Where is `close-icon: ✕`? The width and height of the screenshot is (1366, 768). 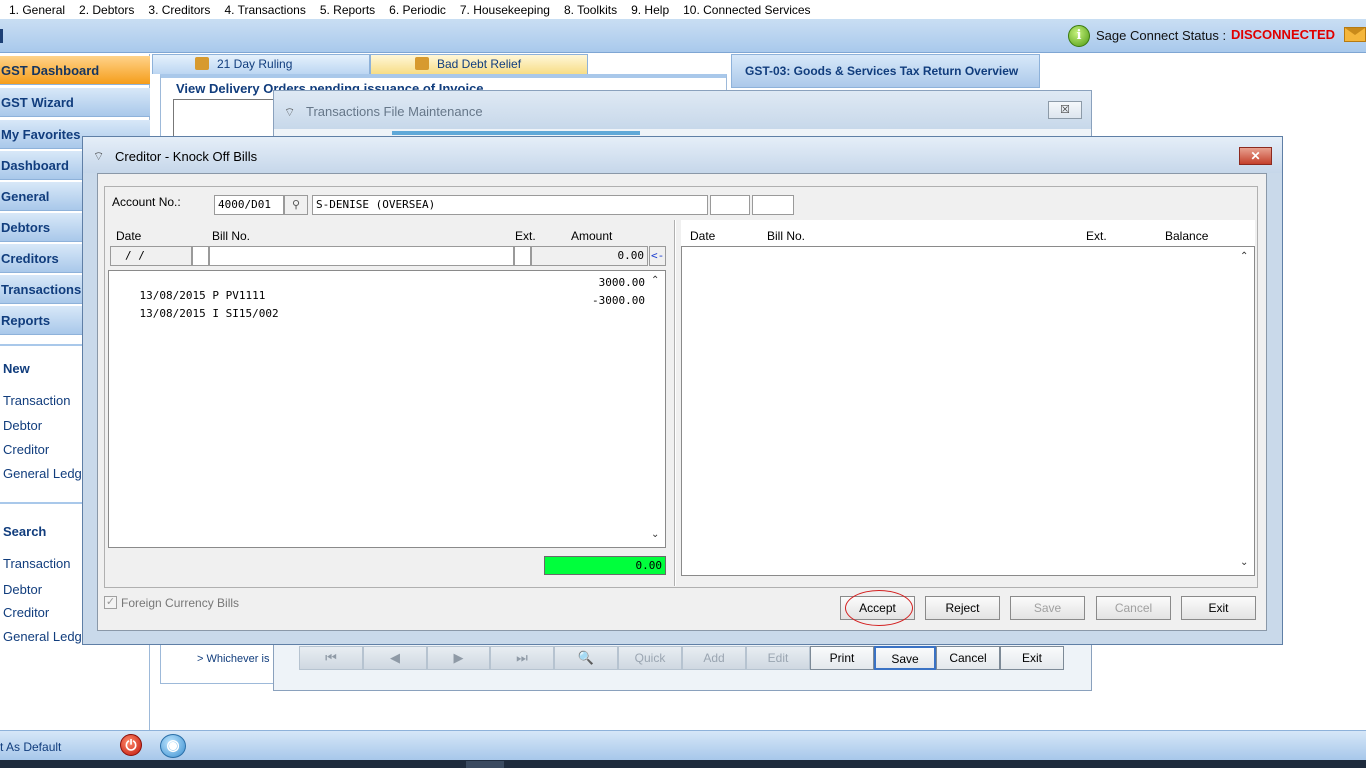
close-icon: ✕ is located at coordinates (1255, 156).